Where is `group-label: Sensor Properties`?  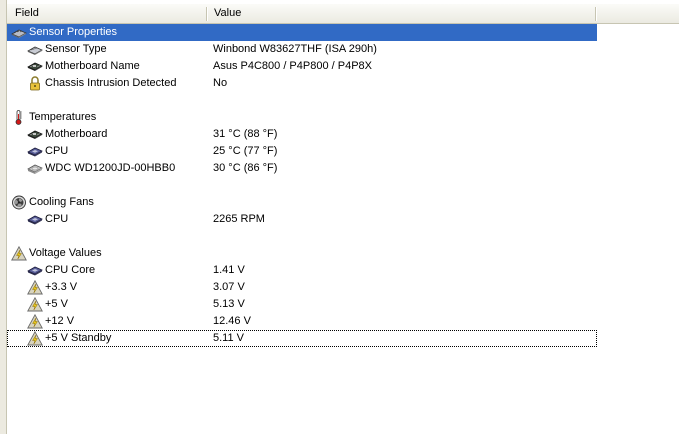
group-label: Sensor Properties is located at coordinates (73, 32).